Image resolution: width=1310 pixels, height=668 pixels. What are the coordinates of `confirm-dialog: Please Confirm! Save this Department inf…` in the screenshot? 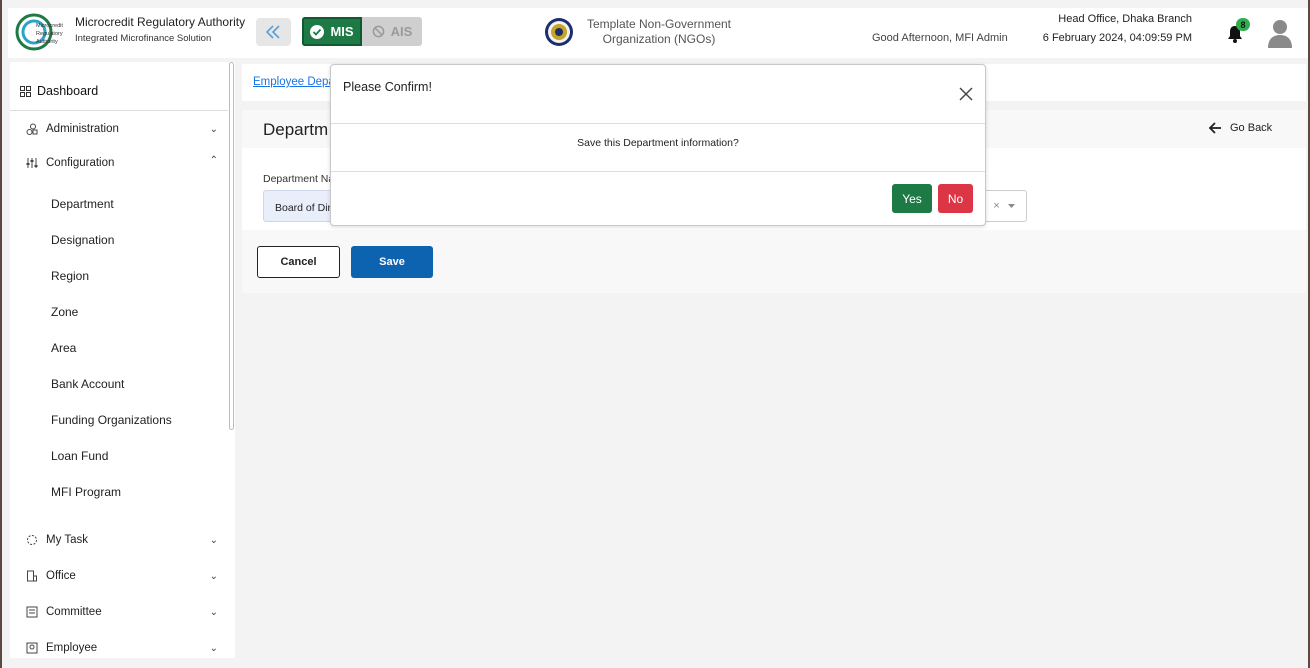 It's located at (658, 145).